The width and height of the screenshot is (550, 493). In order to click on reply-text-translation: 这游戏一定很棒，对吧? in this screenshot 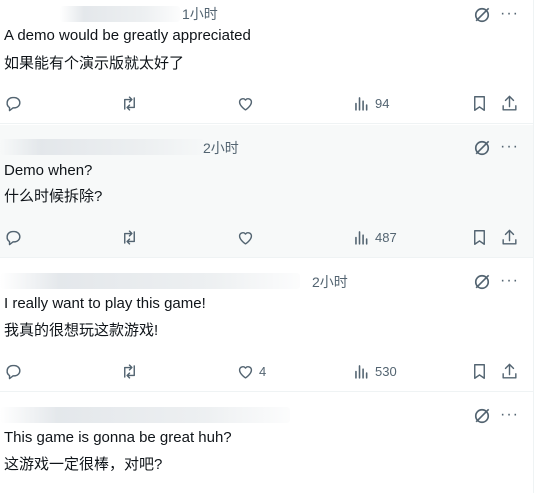, I will do `click(83, 464)`.